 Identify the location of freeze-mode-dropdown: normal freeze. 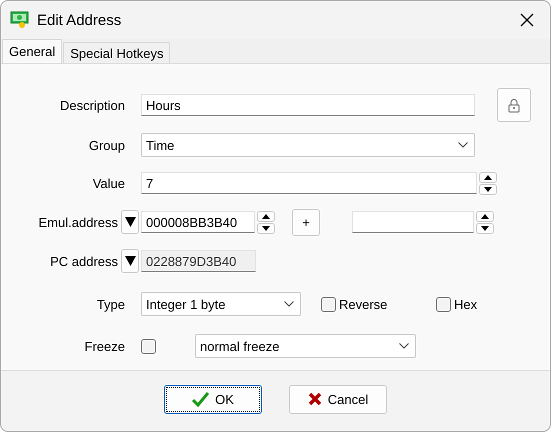
(305, 346).